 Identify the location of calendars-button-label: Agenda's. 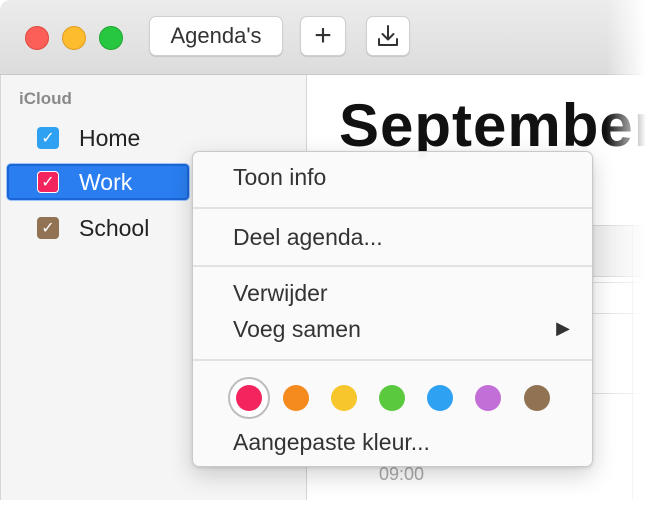
(216, 35).